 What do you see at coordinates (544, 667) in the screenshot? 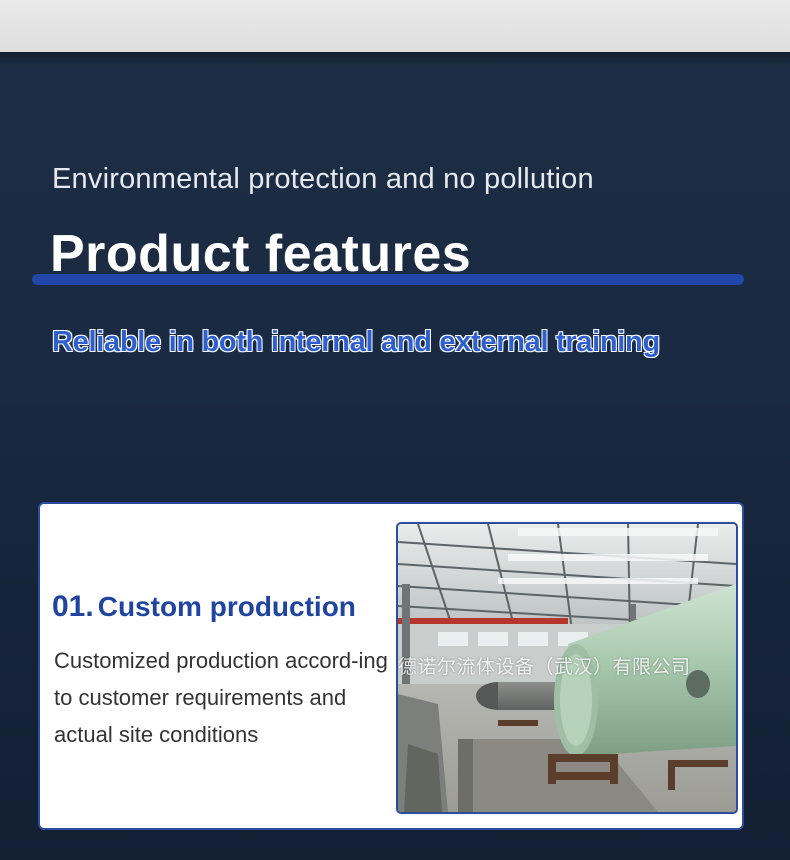
I see `photo-watermark: 德诺尔流体设备（武汉）有限公司` at bounding box center [544, 667].